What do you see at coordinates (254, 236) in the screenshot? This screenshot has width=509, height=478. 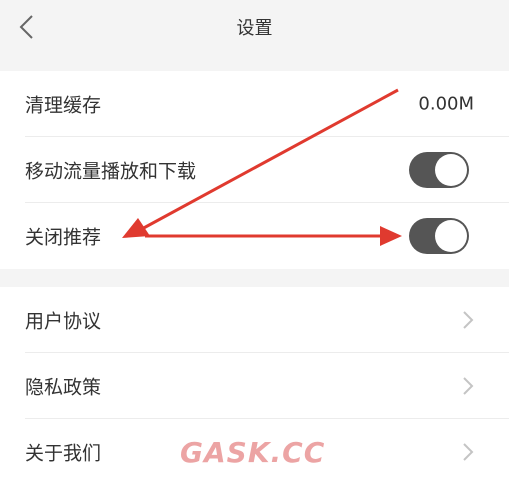 I see `disable-recommendation-row: 关闭推荐` at bounding box center [254, 236].